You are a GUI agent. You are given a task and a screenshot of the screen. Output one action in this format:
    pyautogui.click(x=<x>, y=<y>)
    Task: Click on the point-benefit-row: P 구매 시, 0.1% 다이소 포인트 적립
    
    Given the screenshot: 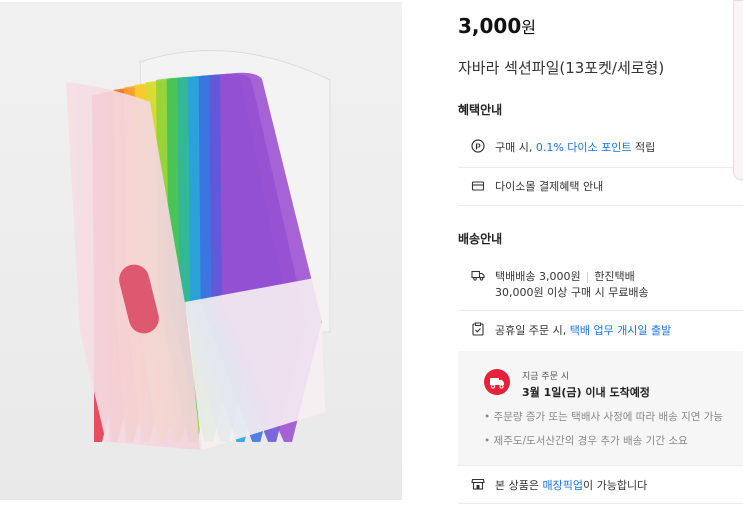 What is the action you would take?
    pyautogui.click(x=600, y=148)
    